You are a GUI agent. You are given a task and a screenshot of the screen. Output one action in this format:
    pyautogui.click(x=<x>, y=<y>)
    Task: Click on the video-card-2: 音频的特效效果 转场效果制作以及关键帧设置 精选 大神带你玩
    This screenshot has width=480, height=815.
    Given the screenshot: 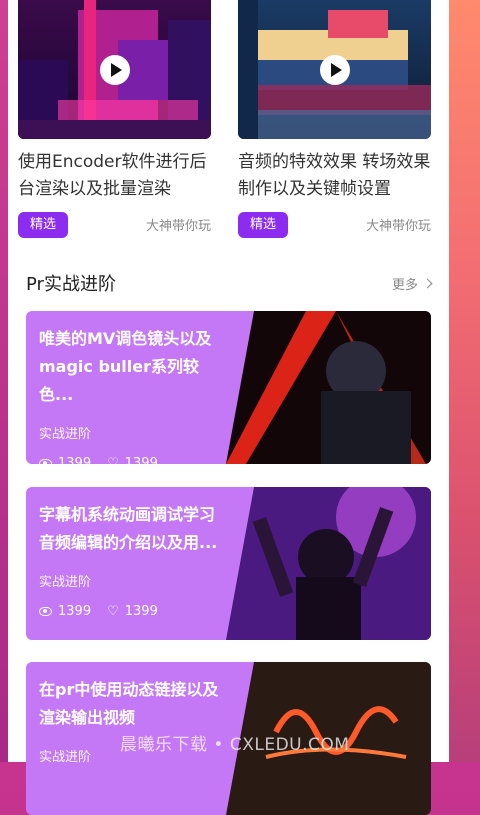 What is the action you would take?
    pyautogui.click(x=334, y=119)
    